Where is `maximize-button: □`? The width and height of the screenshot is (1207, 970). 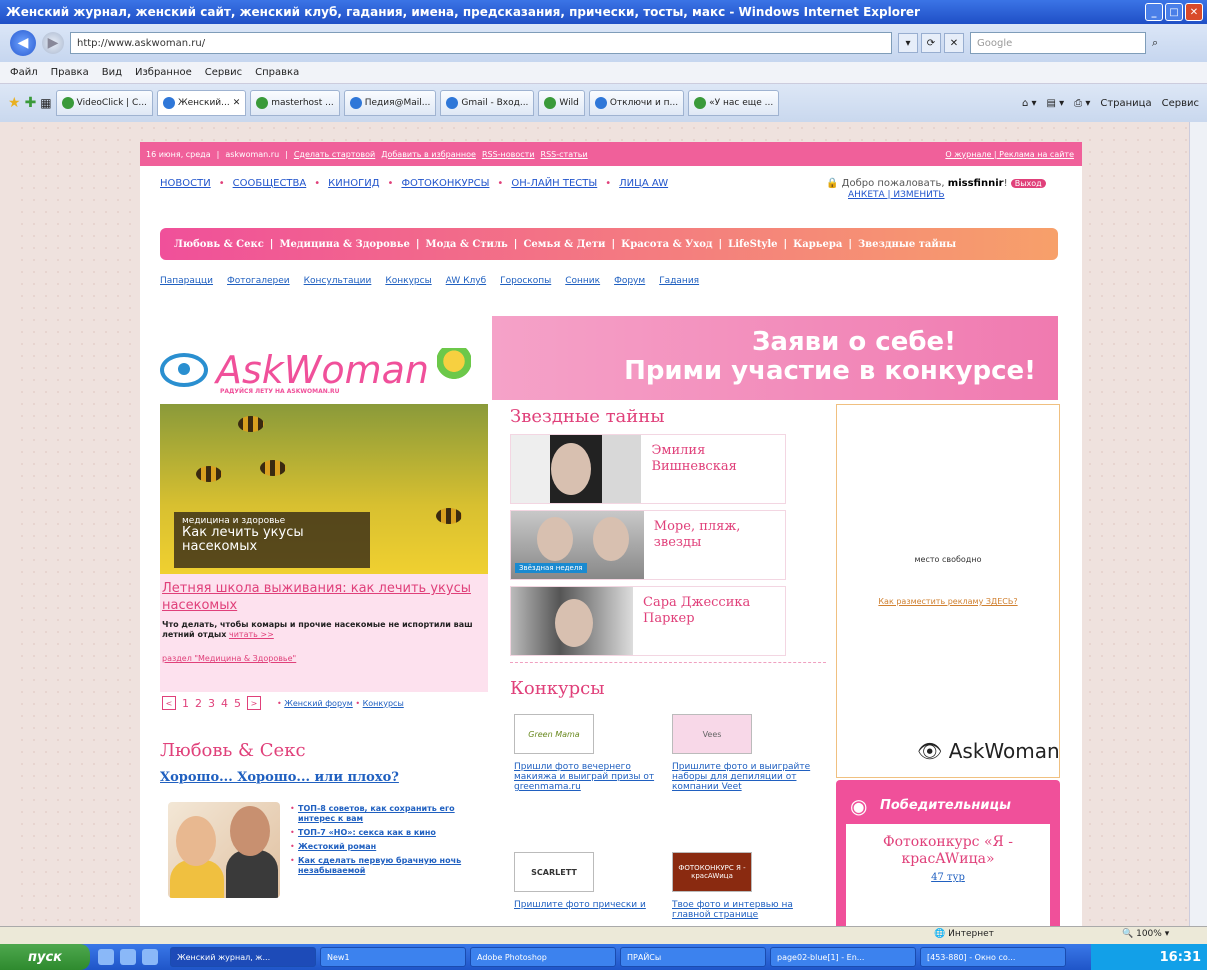 maximize-button: □ is located at coordinates (1174, 12).